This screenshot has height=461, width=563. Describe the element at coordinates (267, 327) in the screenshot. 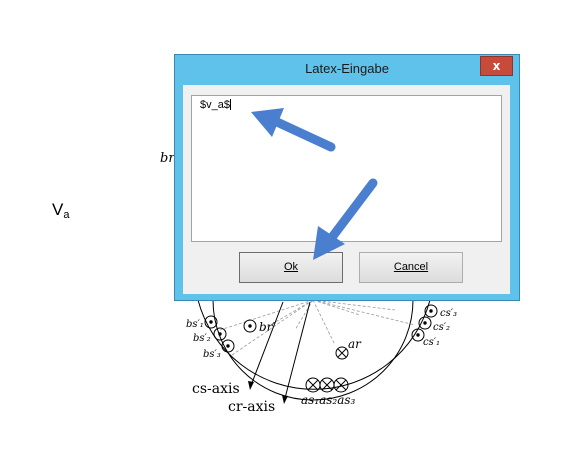

I see `label-brp: br′` at that location.